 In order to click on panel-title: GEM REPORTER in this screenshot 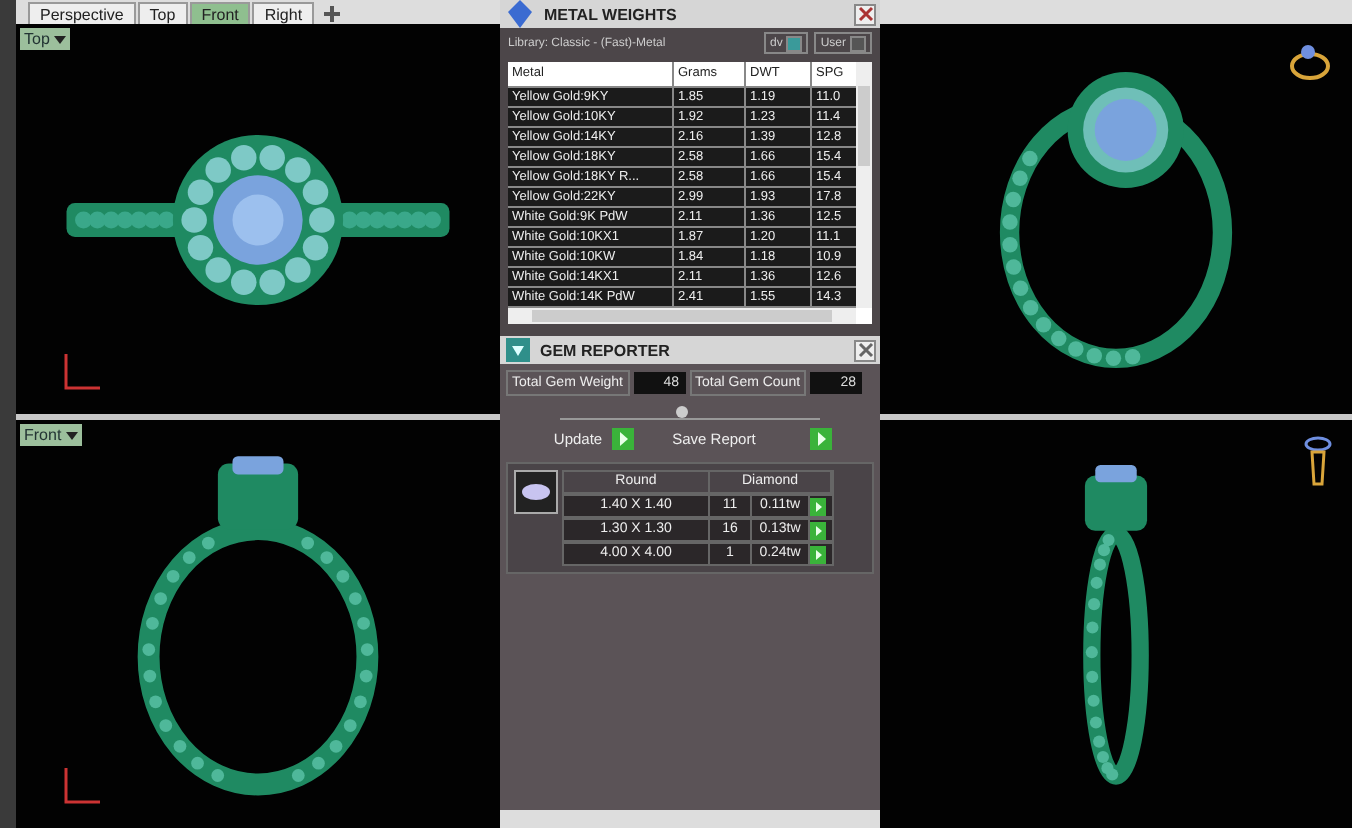, I will do `click(606, 350)`.